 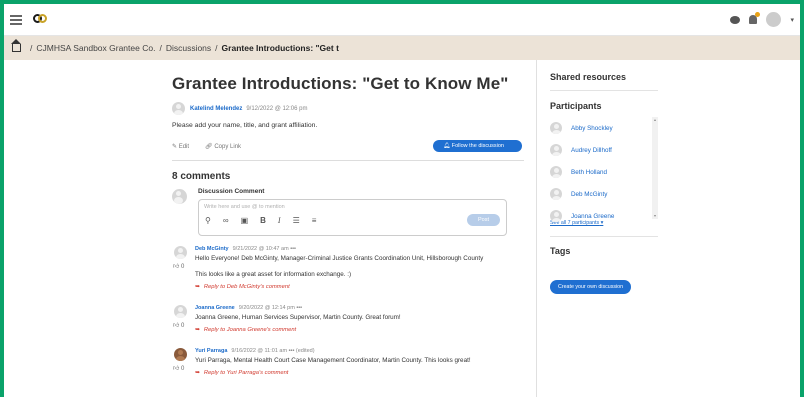 What do you see at coordinates (201, 176) in the screenshot?
I see `comments-heading: 8 comments` at bounding box center [201, 176].